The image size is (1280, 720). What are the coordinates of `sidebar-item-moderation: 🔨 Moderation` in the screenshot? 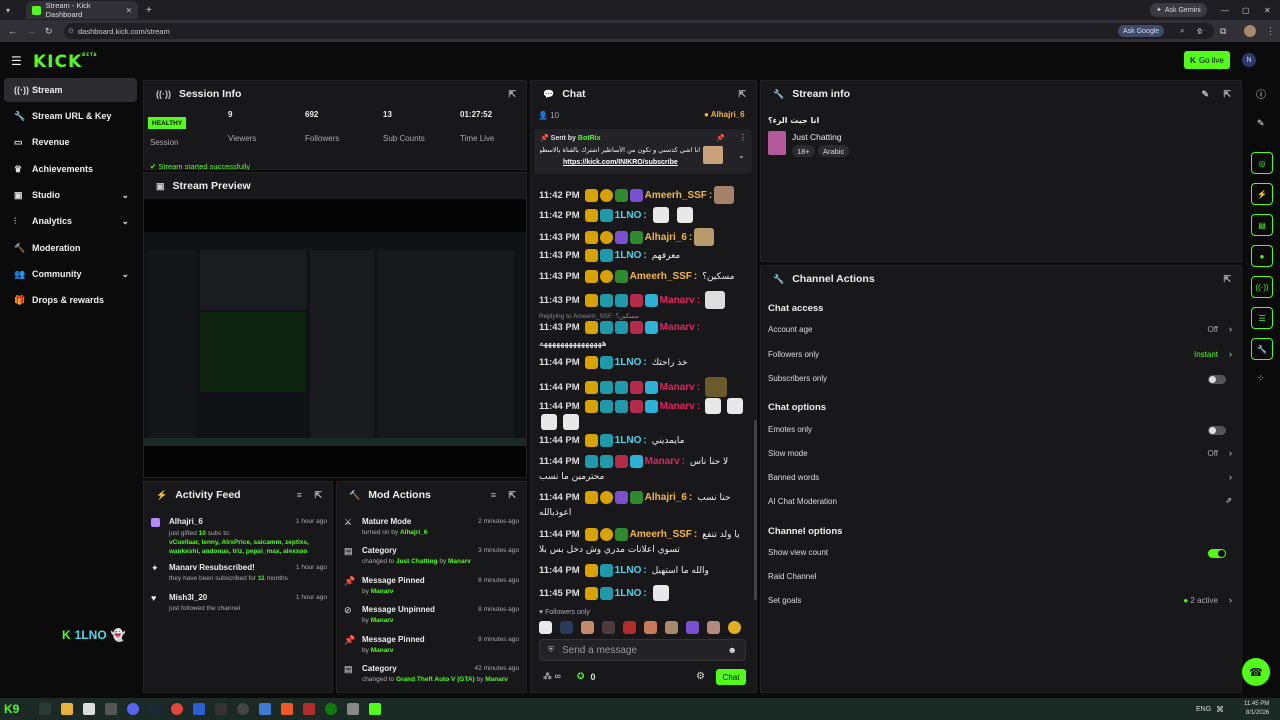 It's located at (70, 248).